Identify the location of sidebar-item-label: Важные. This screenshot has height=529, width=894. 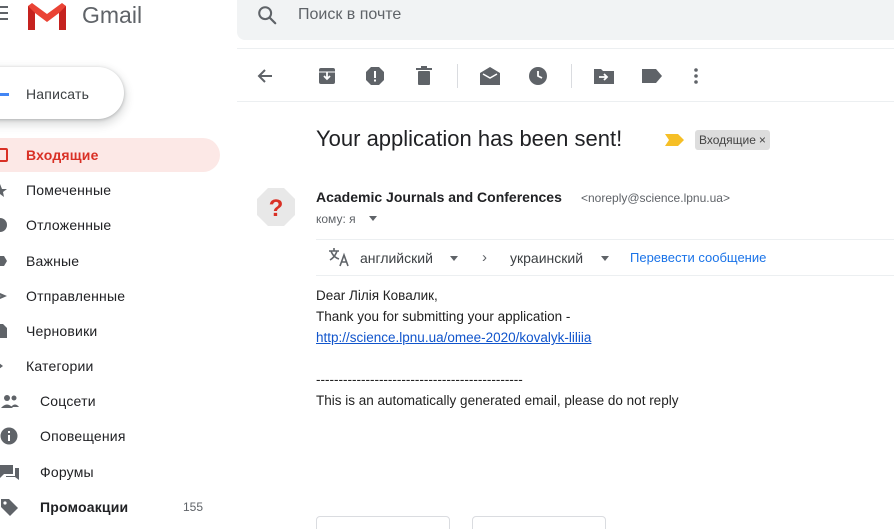
(53, 261).